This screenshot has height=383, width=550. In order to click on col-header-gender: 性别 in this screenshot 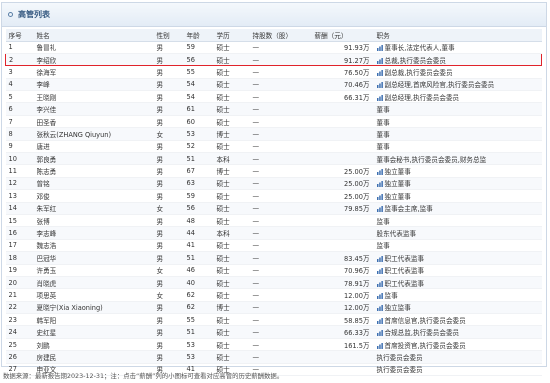, I will do `click(168, 35)`.